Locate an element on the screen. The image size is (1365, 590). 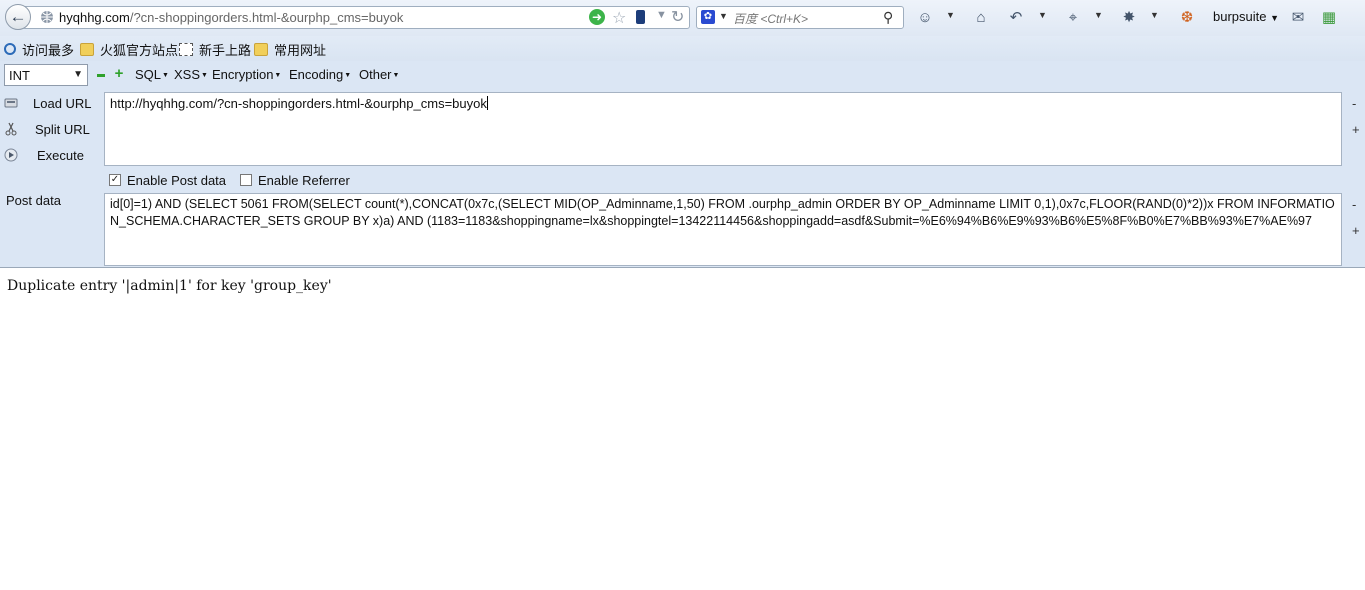
globe-icon is located at coordinates (47, 17).